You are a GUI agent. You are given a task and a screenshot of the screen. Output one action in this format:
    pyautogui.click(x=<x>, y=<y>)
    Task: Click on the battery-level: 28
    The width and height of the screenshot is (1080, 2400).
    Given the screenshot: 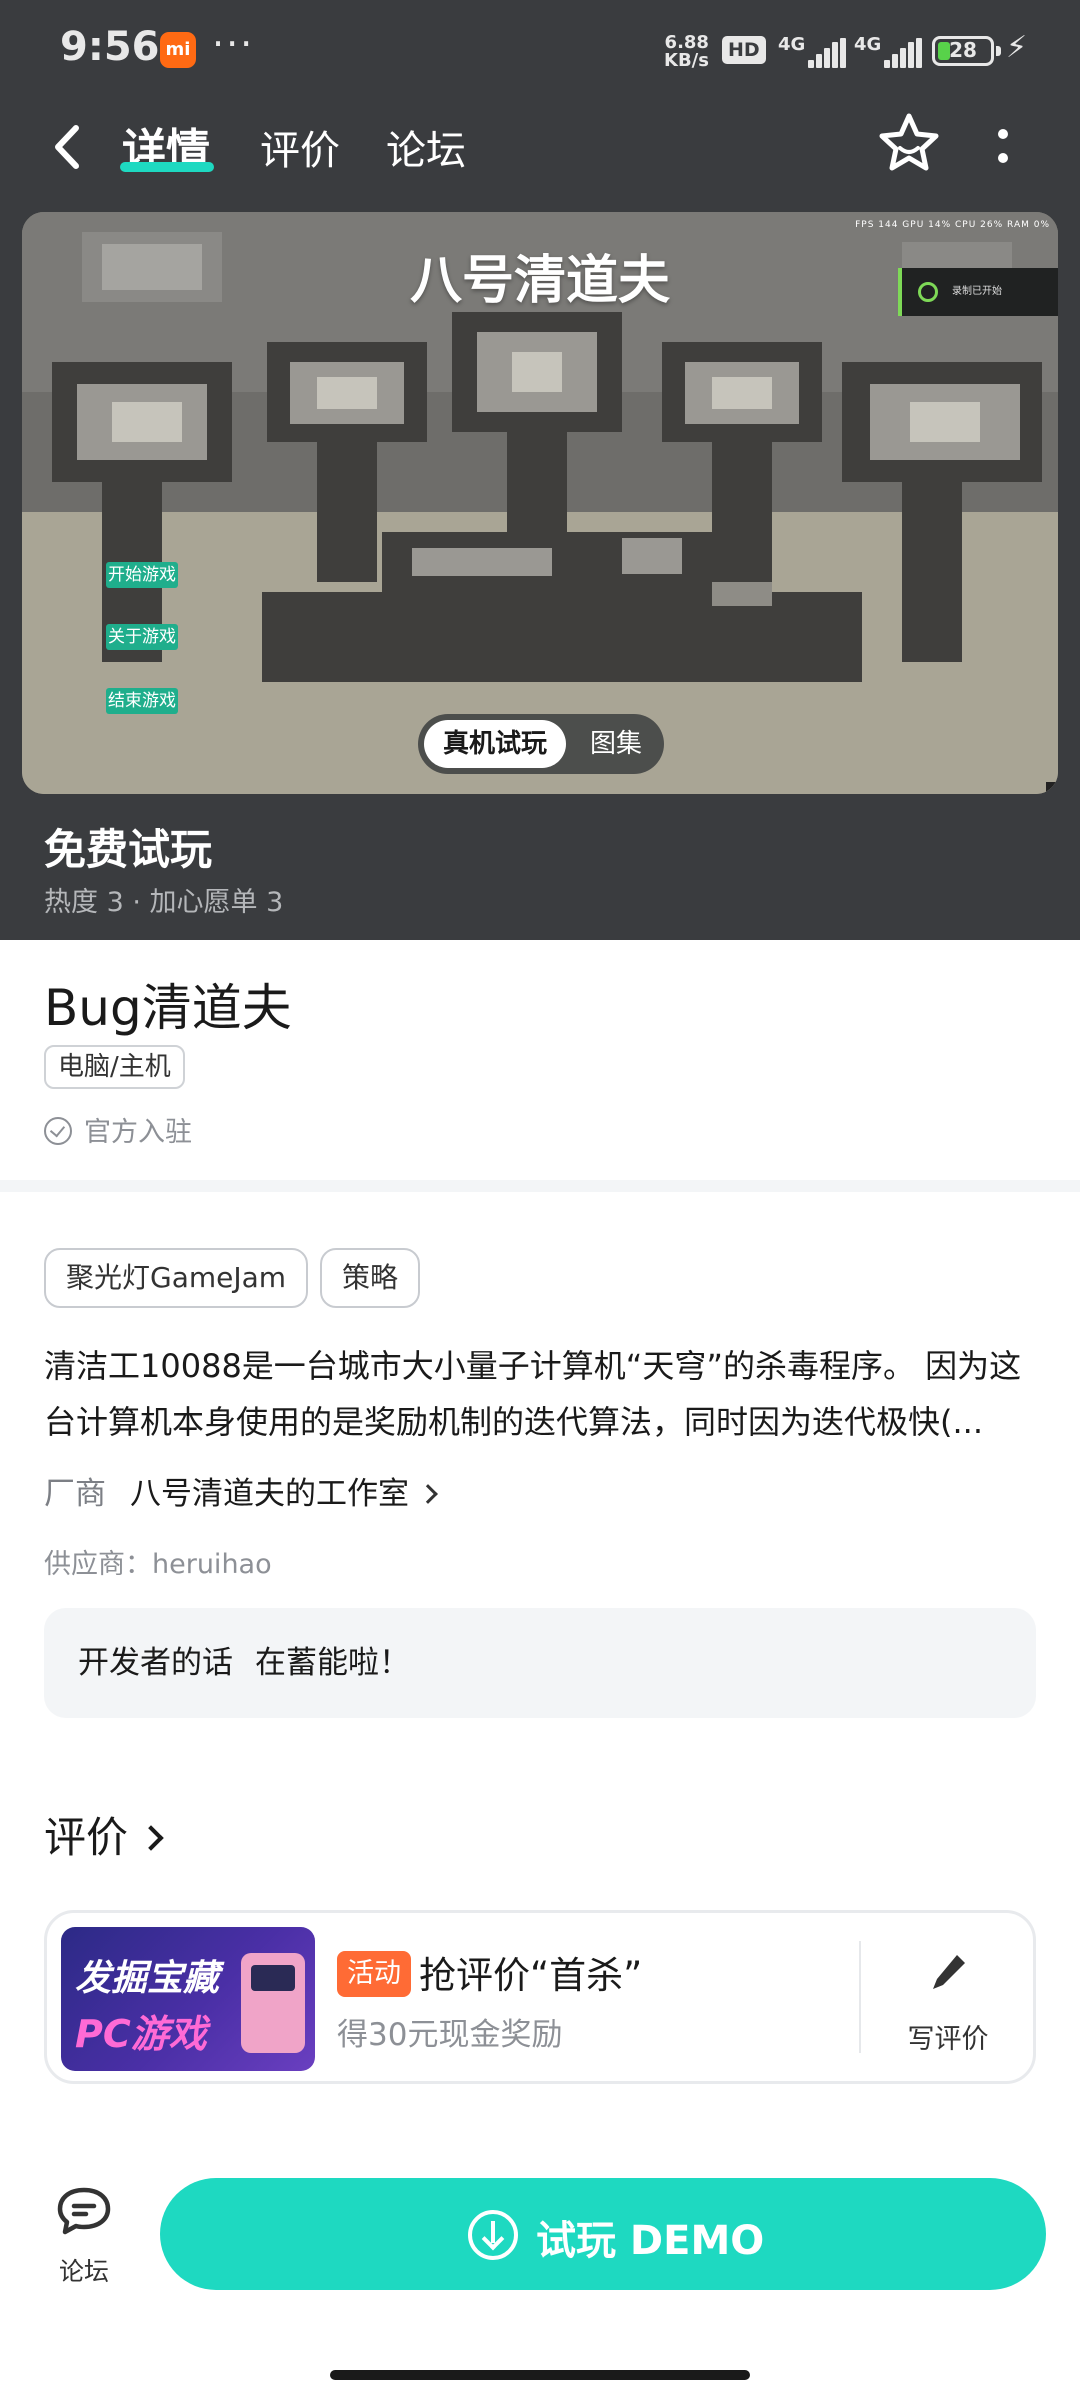 What is the action you would take?
    pyautogui.click(x=963, y=50)
    